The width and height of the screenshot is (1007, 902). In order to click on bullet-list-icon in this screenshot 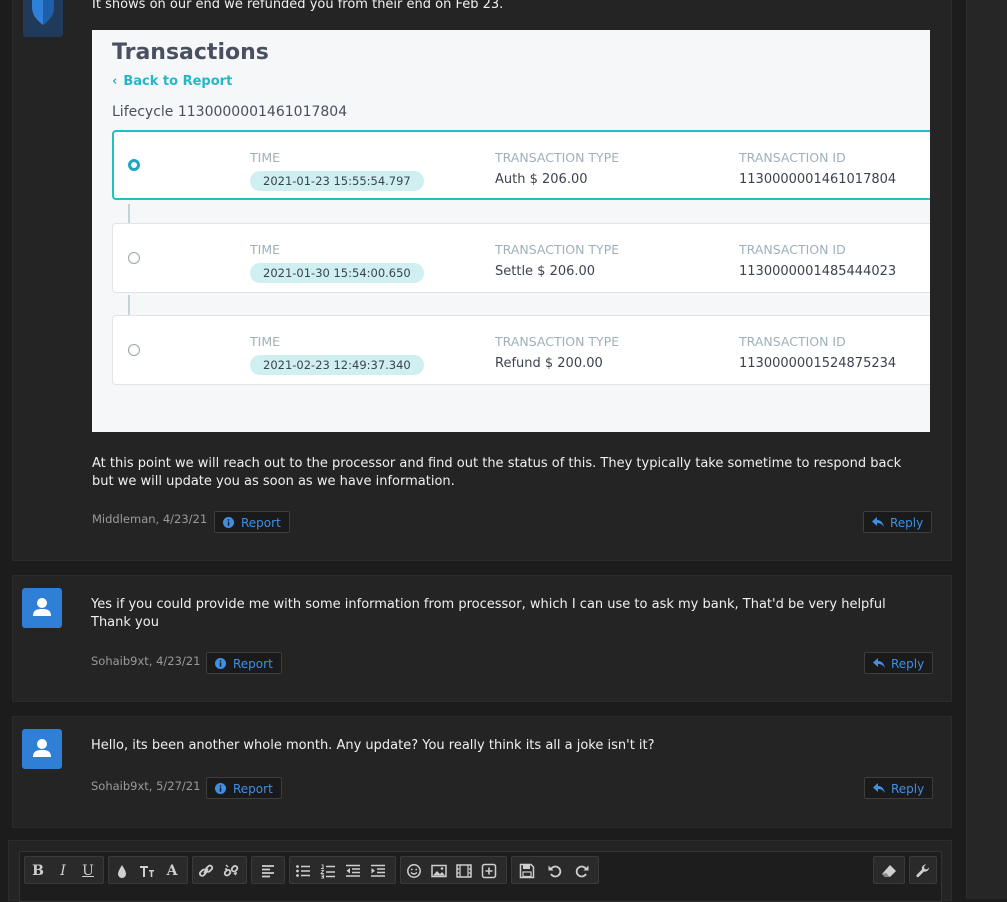, I will do `click(303, 871)`.